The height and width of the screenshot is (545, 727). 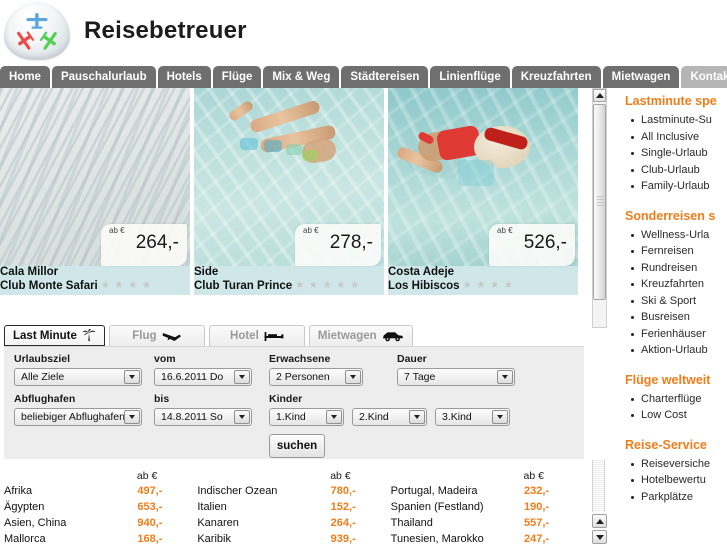 I want to click on select-kind-2: 2.Kind, so click(x=389, y=417).